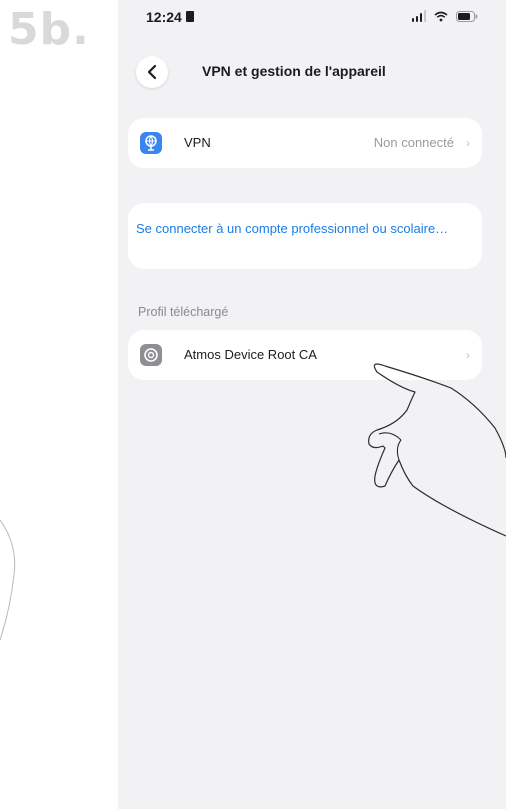  I want to click on vpn-status: Non connecté, so click(413, 142).